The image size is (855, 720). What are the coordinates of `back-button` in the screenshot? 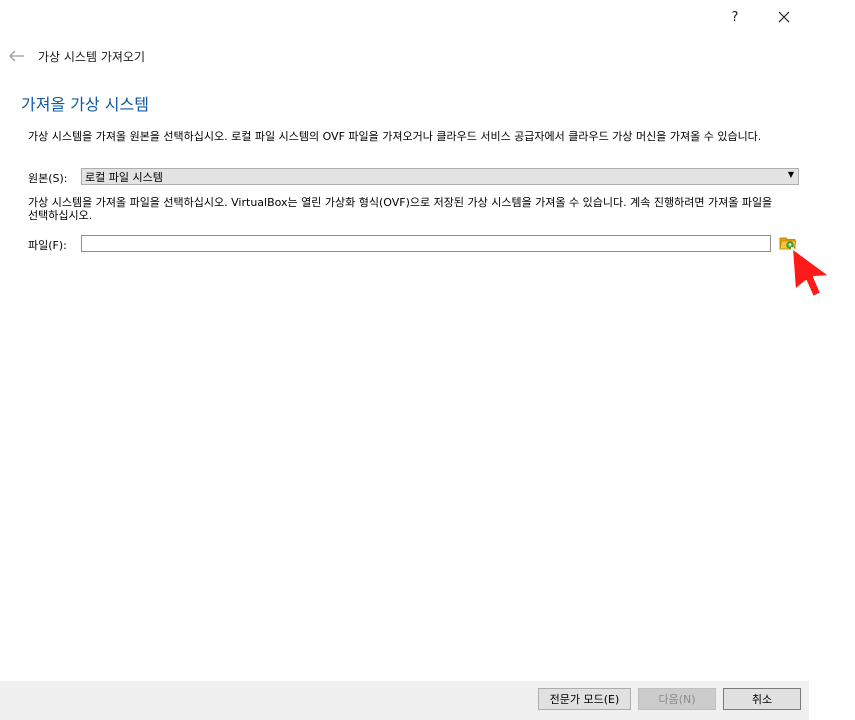 It's located at (17, 56).